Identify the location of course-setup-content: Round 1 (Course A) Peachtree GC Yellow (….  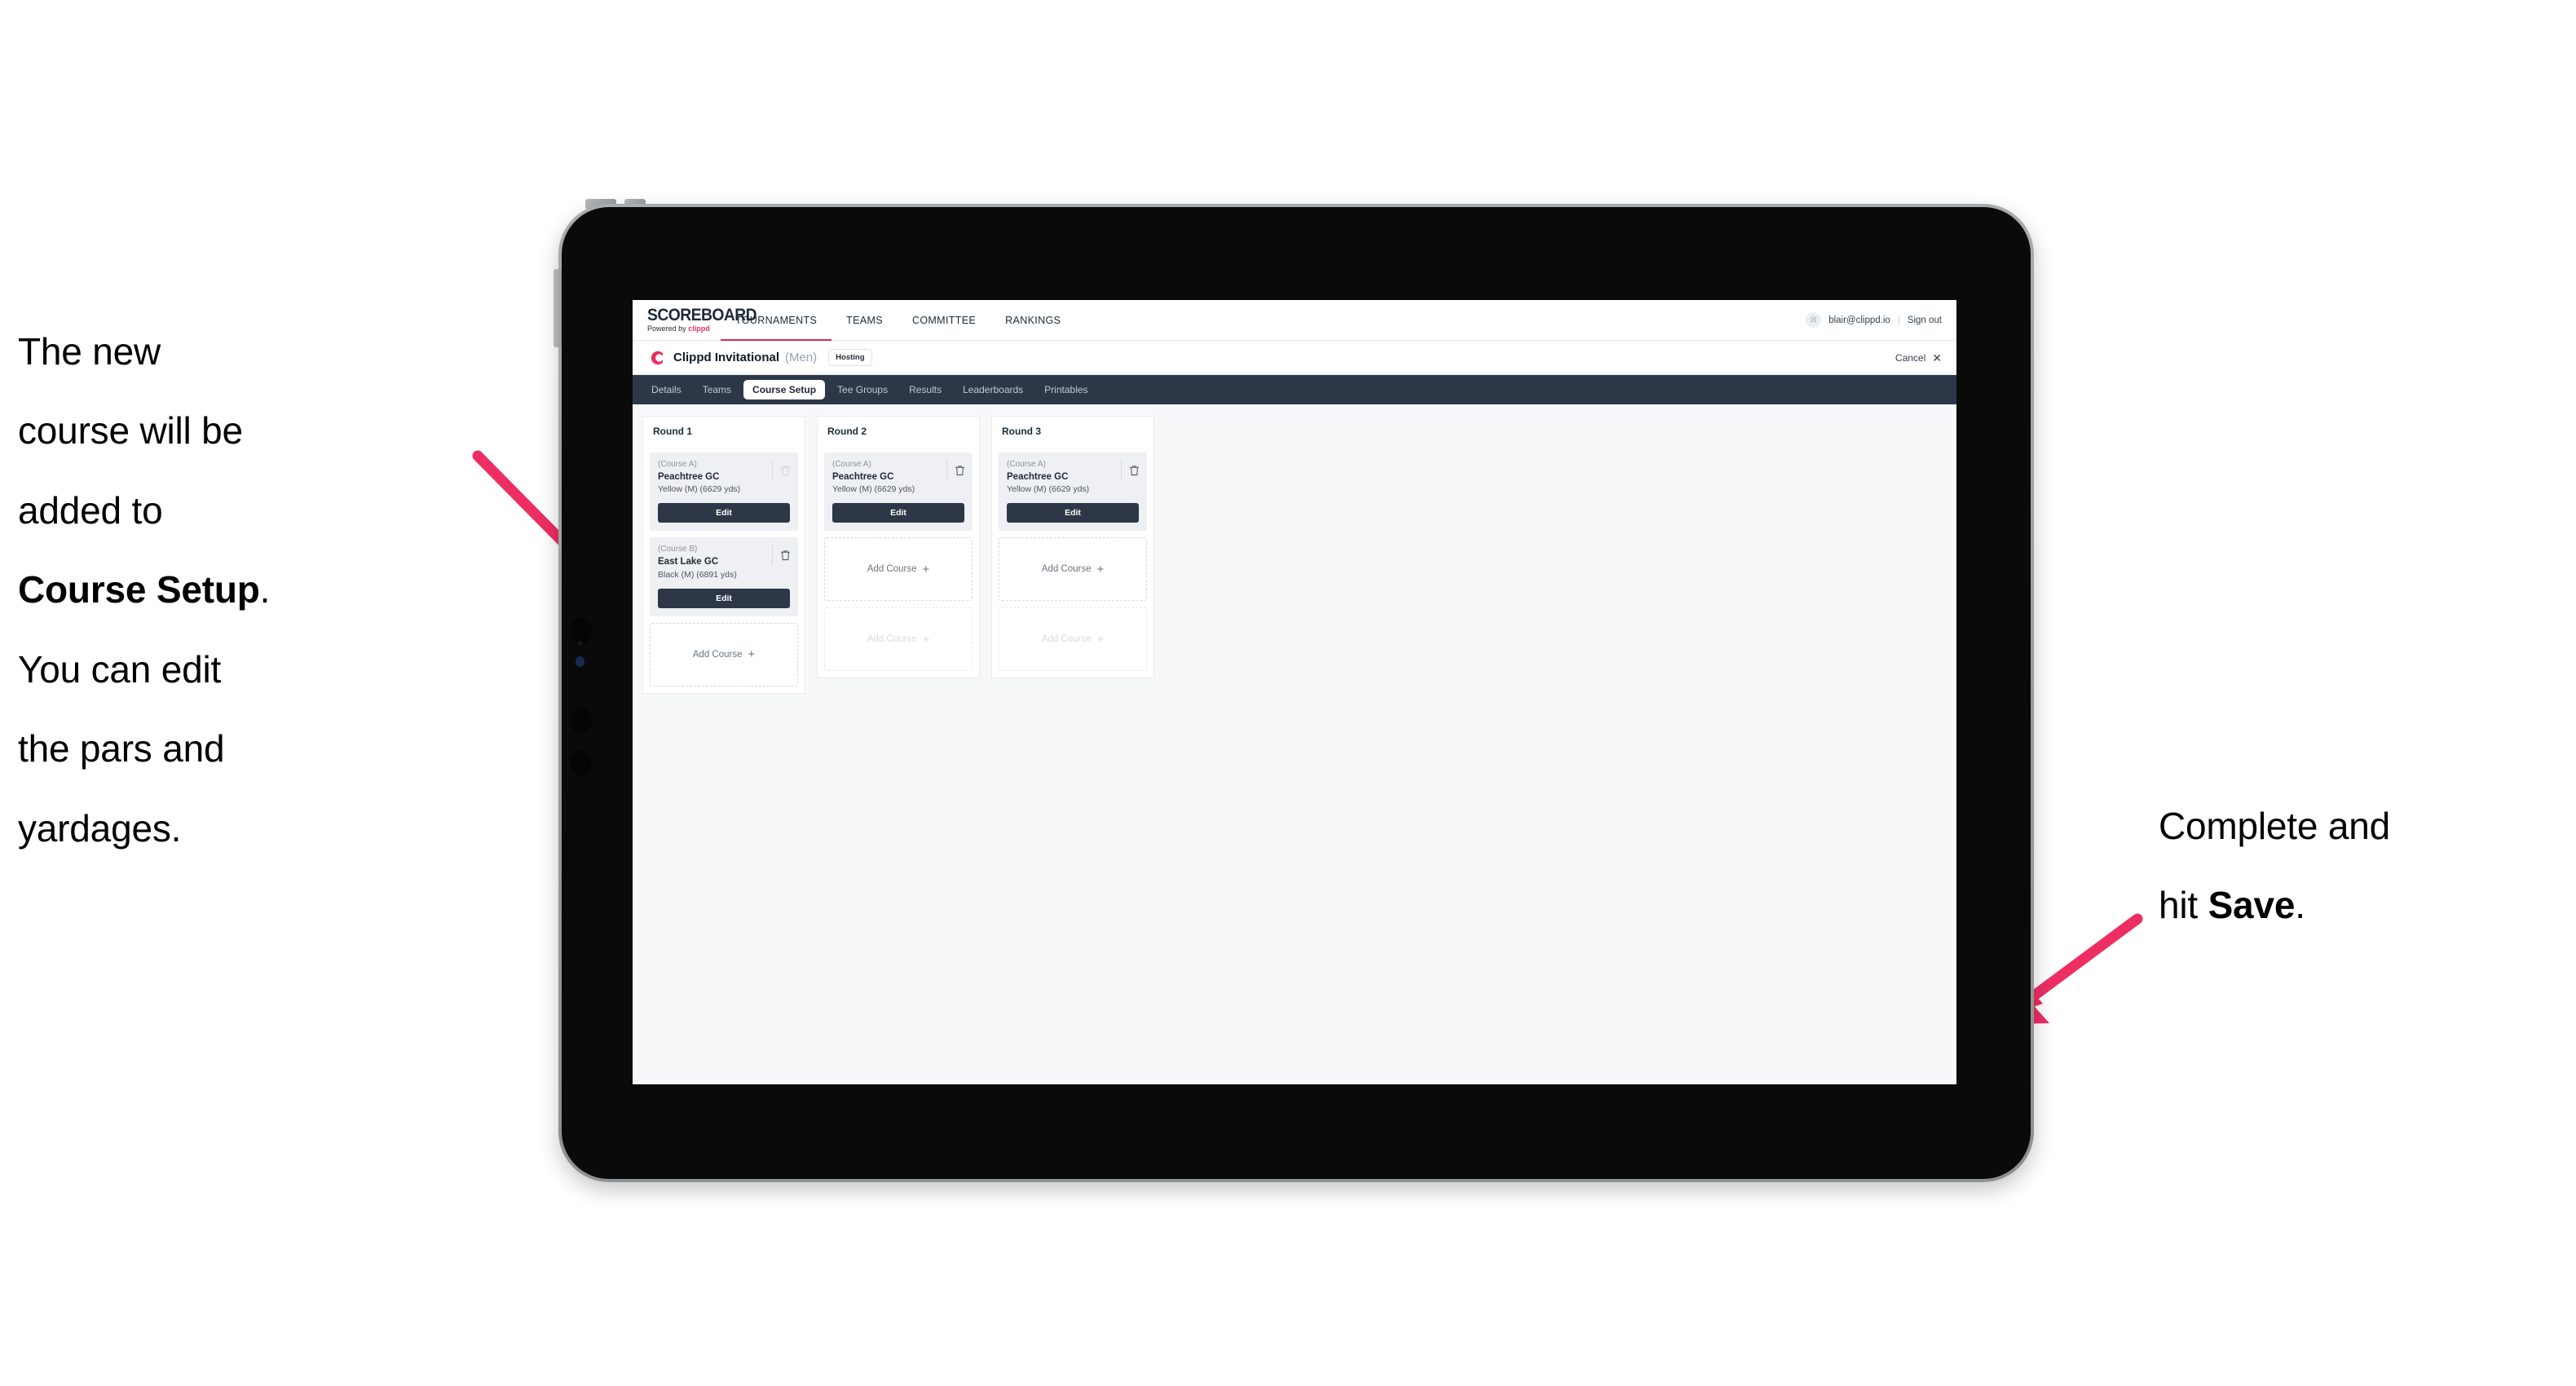
(1294, 554).